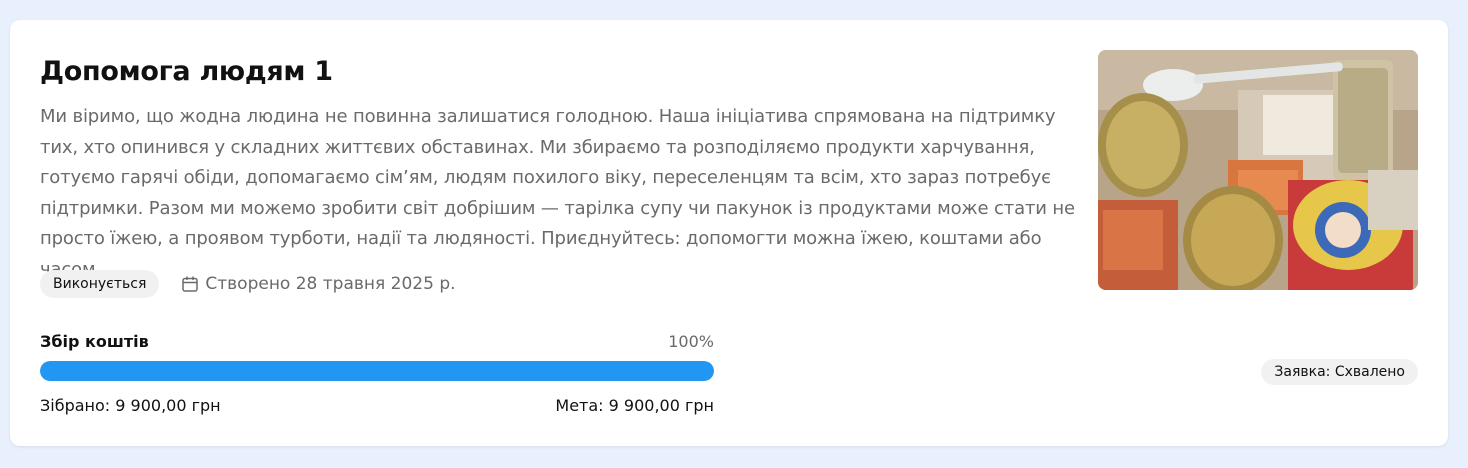 The width and height of the screenshot is (1468, 468). Describe the element at coordinates (691, 341) in the screenshot. I see `fundraising-percent: 100%` at that location.